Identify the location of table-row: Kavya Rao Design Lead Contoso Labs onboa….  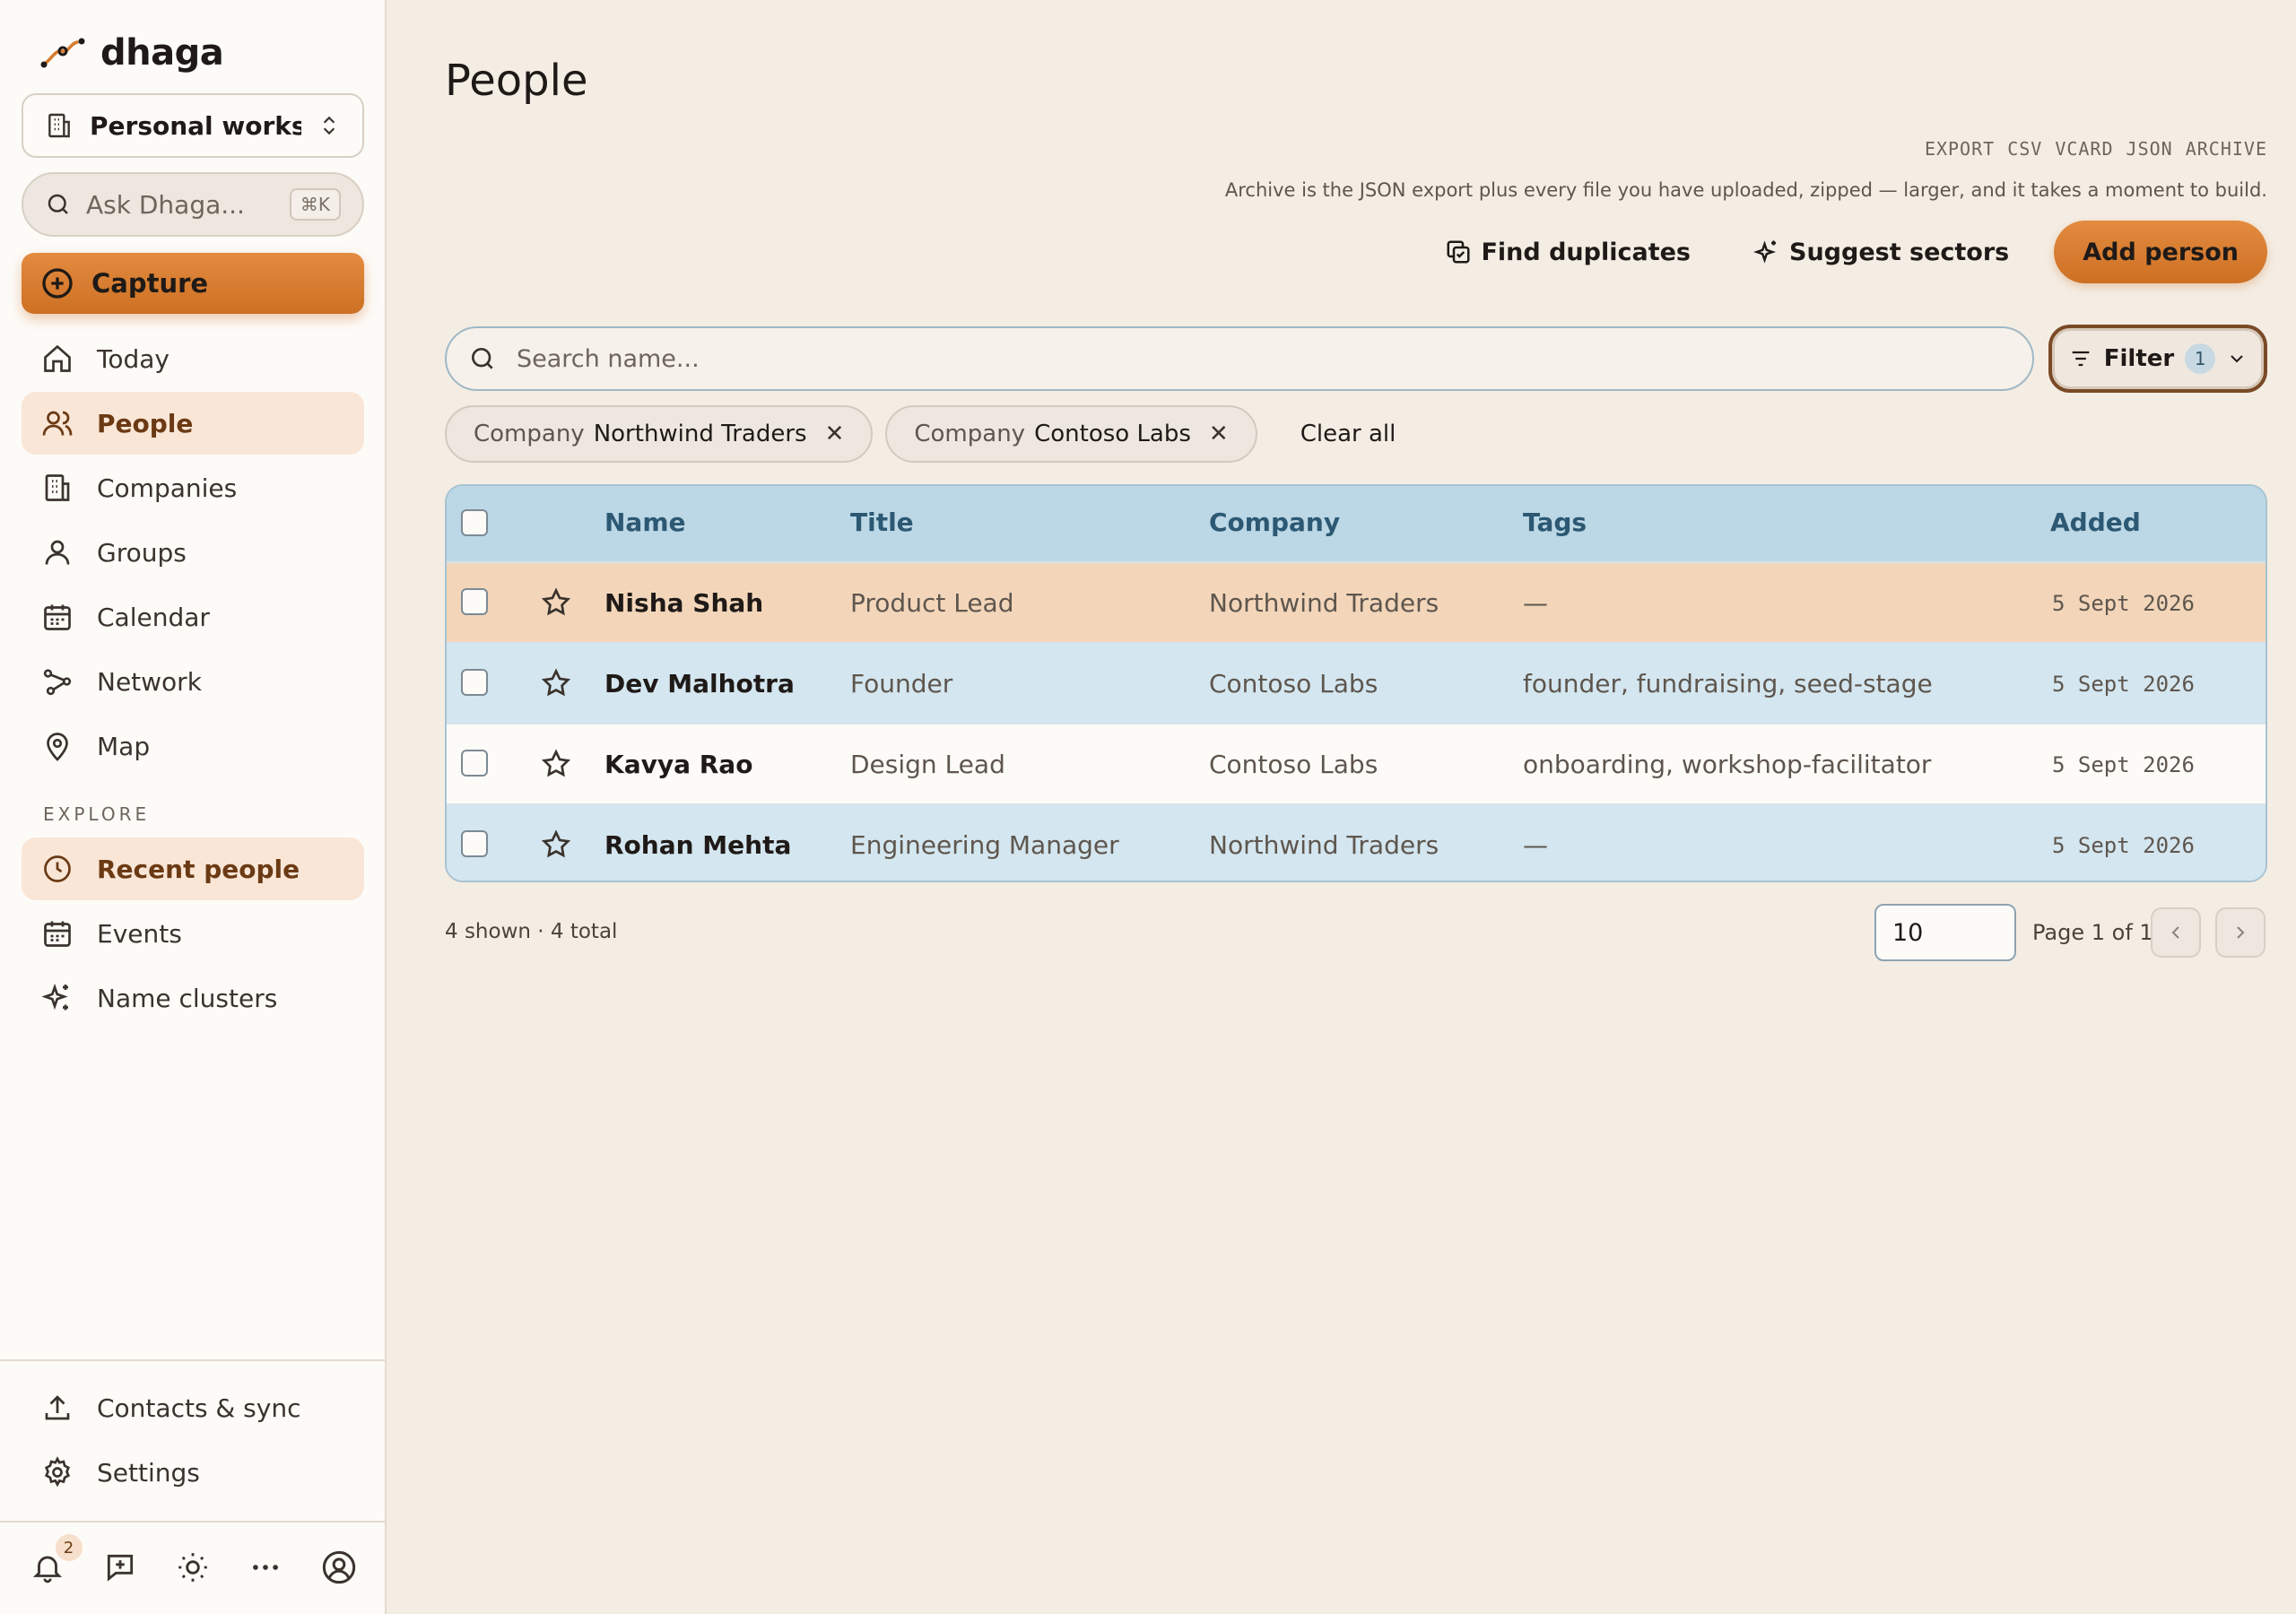
(1356, 763).